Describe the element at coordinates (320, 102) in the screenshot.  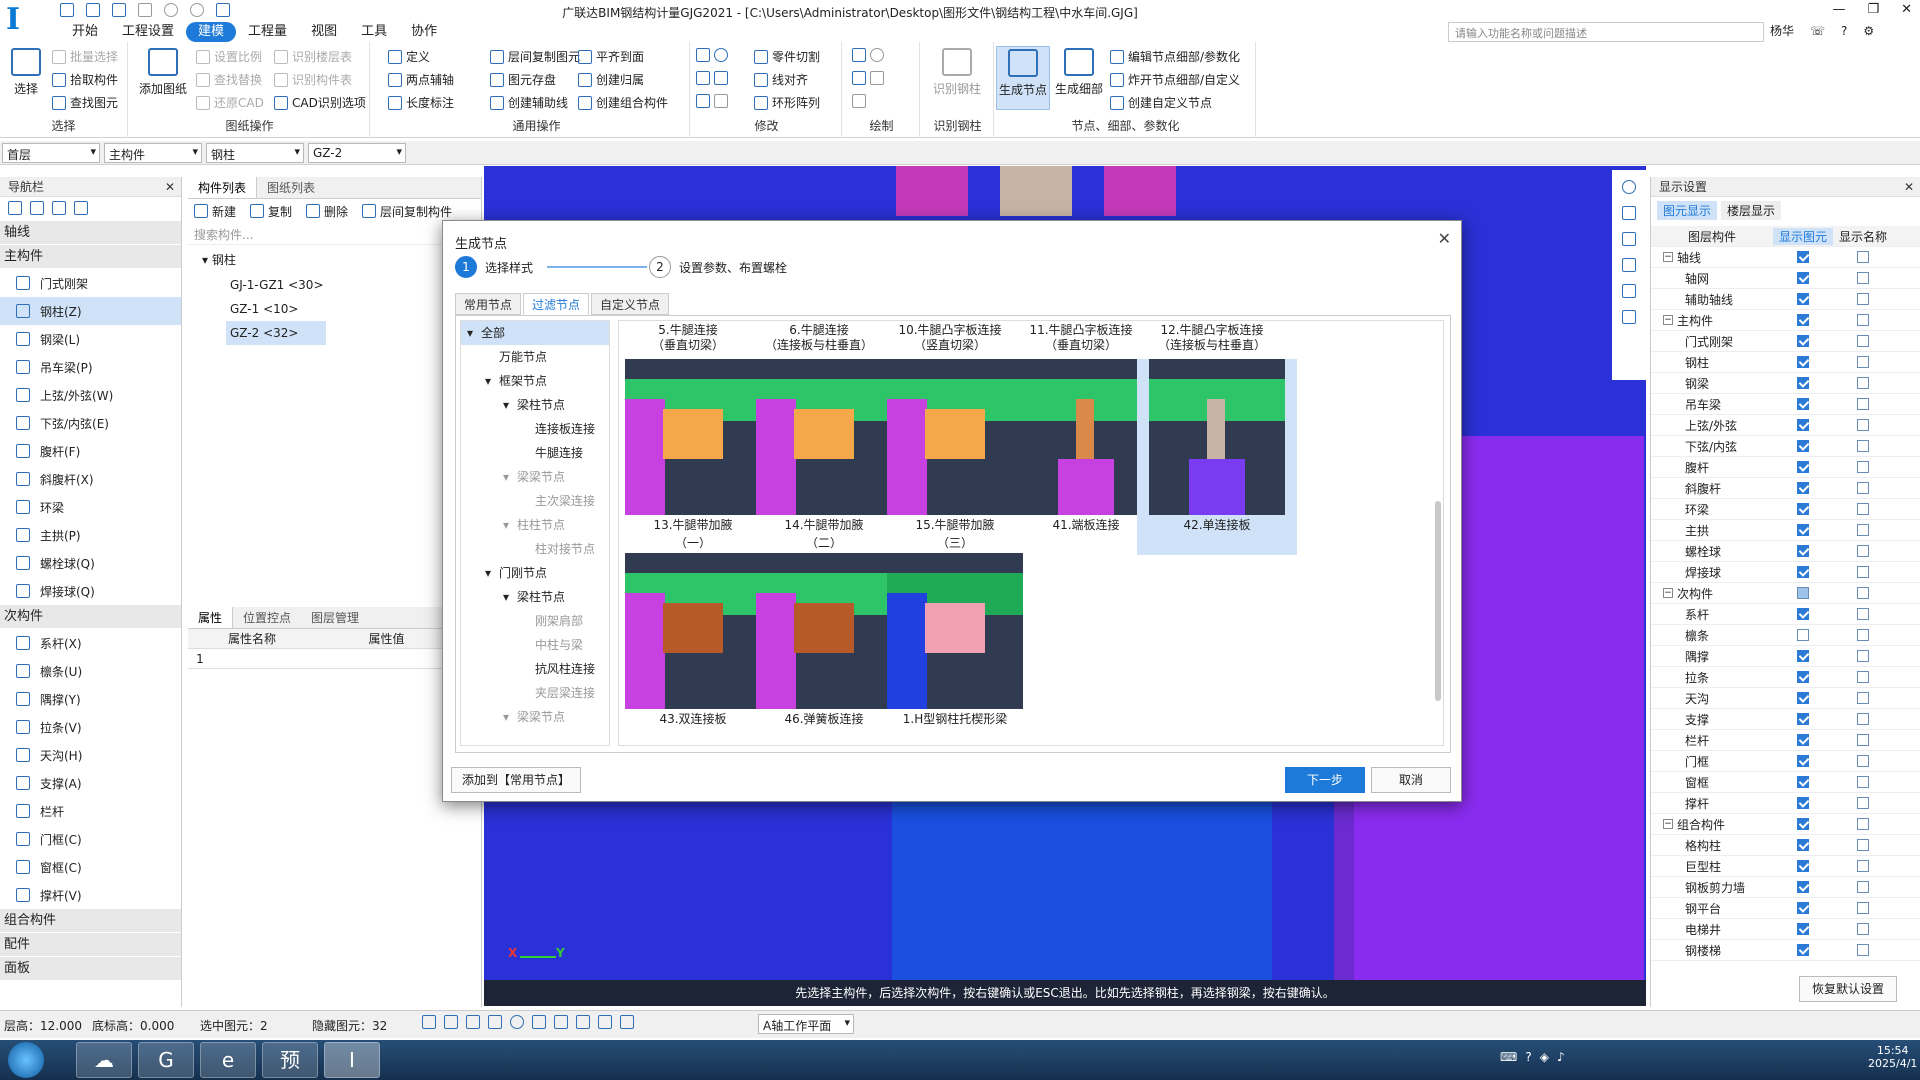
I see `cad-options-button: CAD识别选项` at that location.